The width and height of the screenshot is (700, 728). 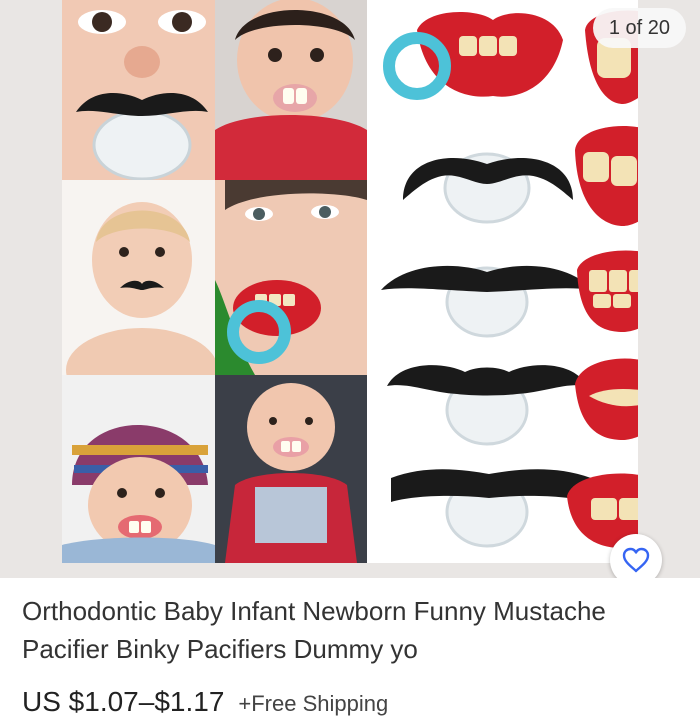 I want to click on photo-baby-knitted-hat, so click(x=138, y=469).